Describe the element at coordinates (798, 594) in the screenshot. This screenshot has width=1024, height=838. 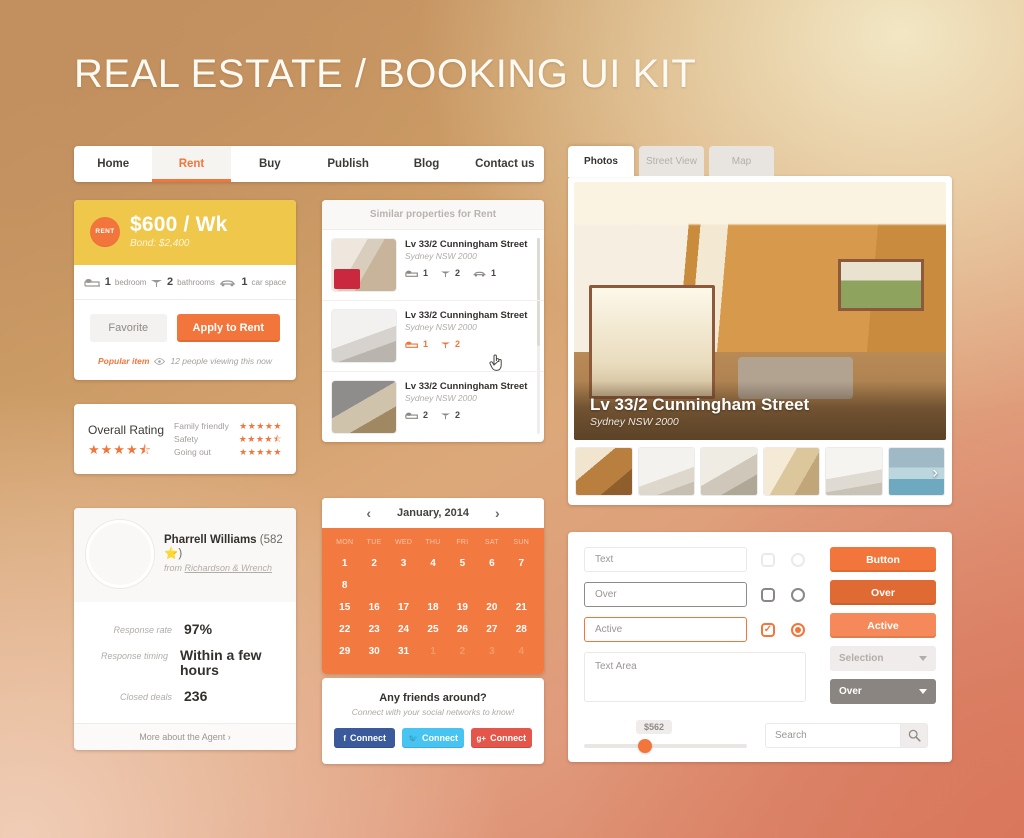
I see `radio-over` at that location.